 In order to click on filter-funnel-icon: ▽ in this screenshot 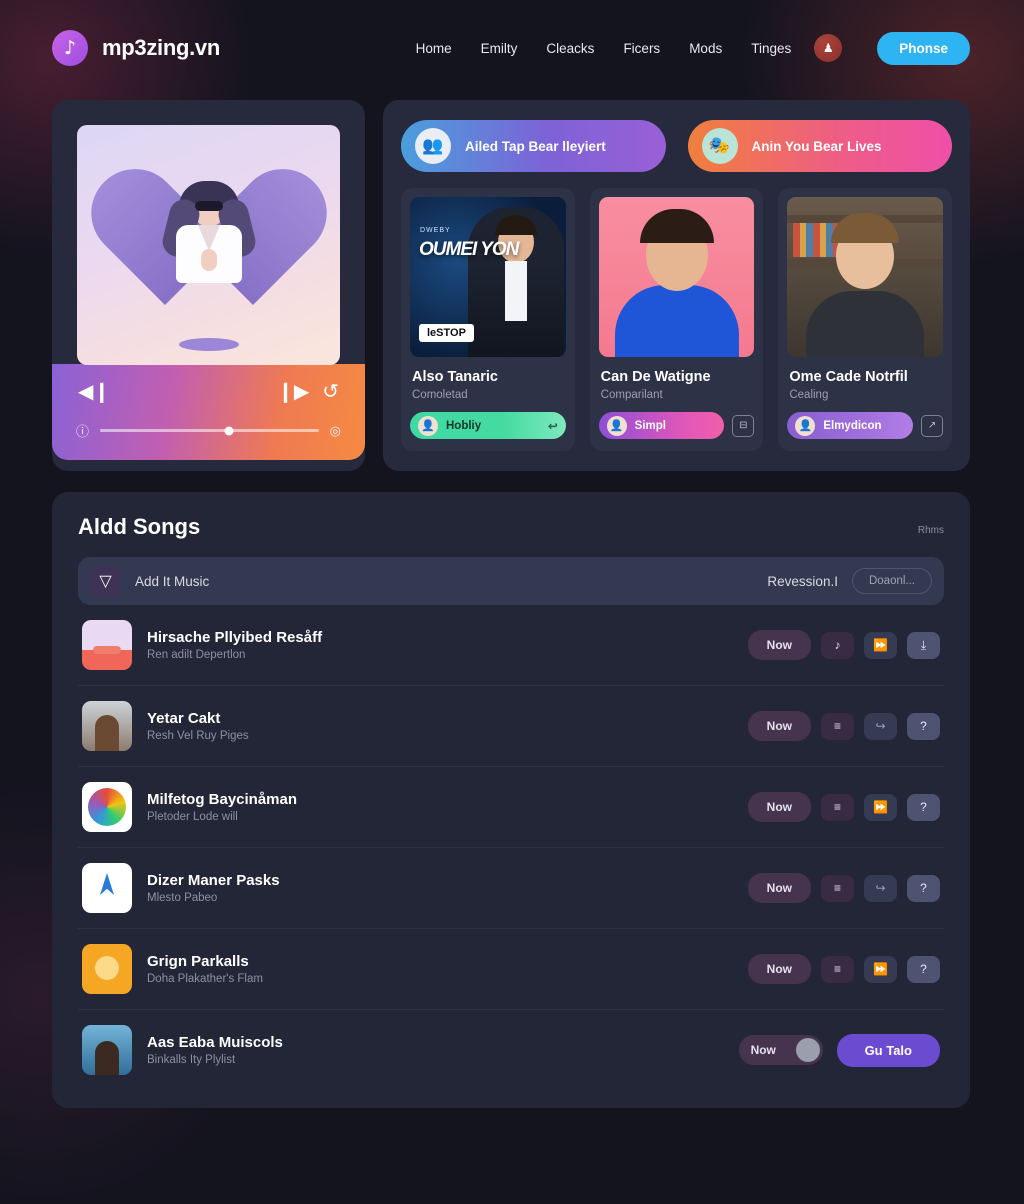, I will do `click(105, 581)`.